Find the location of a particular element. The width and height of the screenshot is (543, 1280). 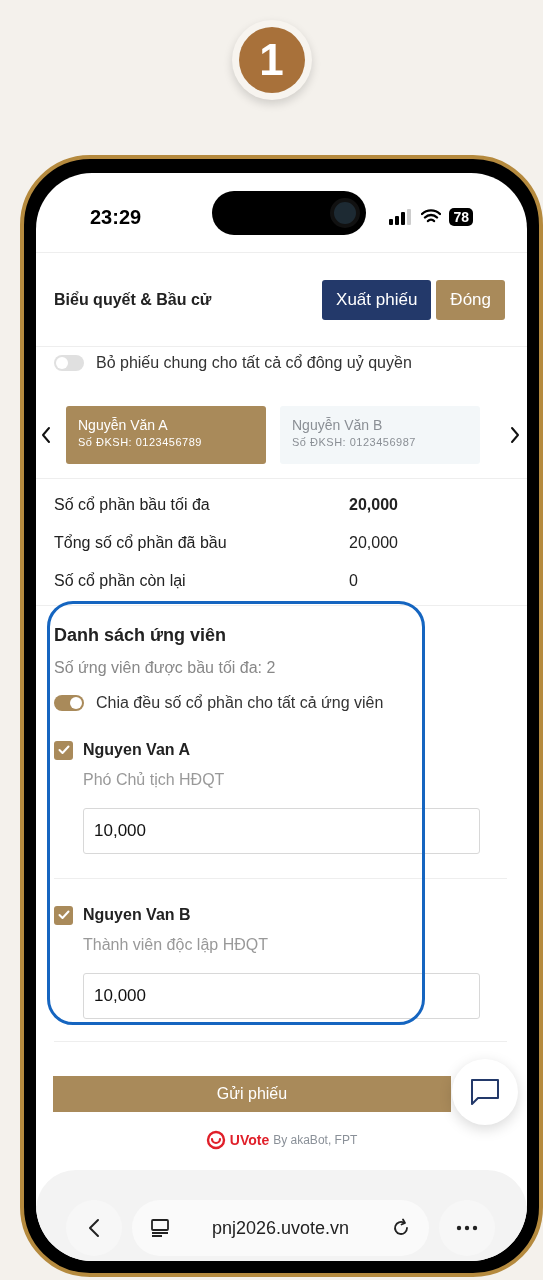

stat-label: Số cổ phần bầu tối đa is located at coordinates (132, 505).